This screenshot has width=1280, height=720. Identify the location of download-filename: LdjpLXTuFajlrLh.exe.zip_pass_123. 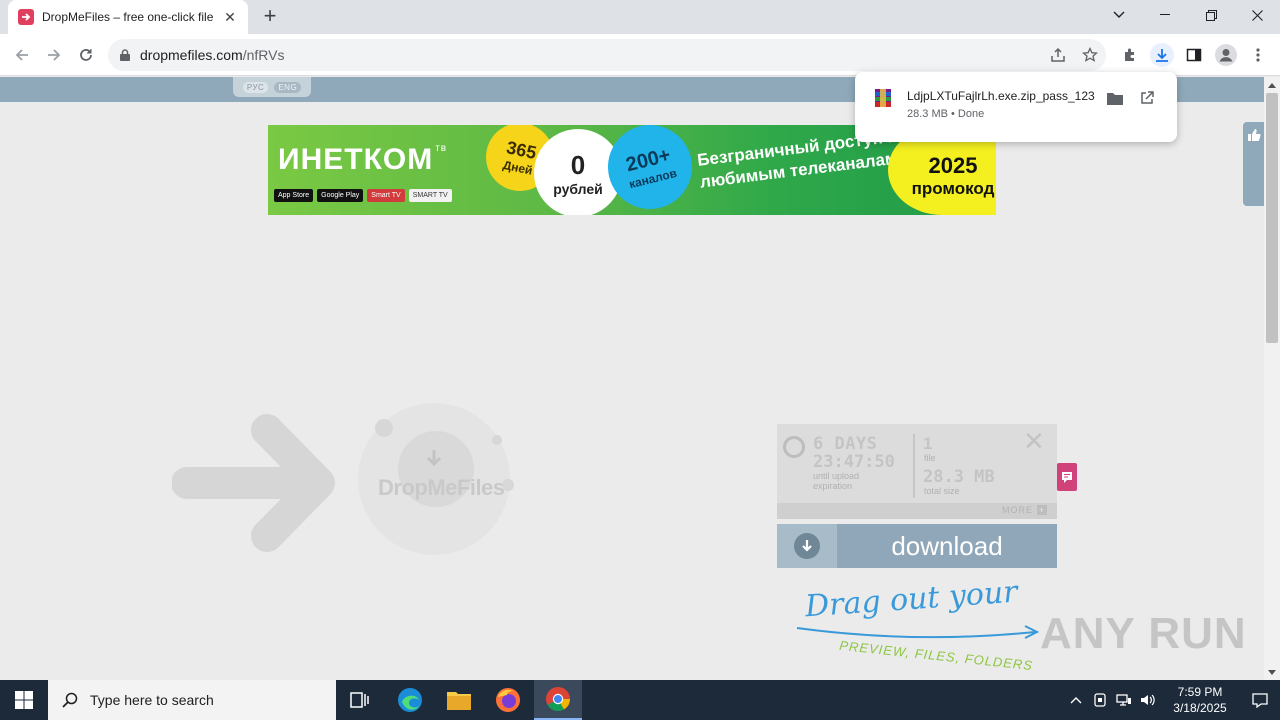
(1001, 96).